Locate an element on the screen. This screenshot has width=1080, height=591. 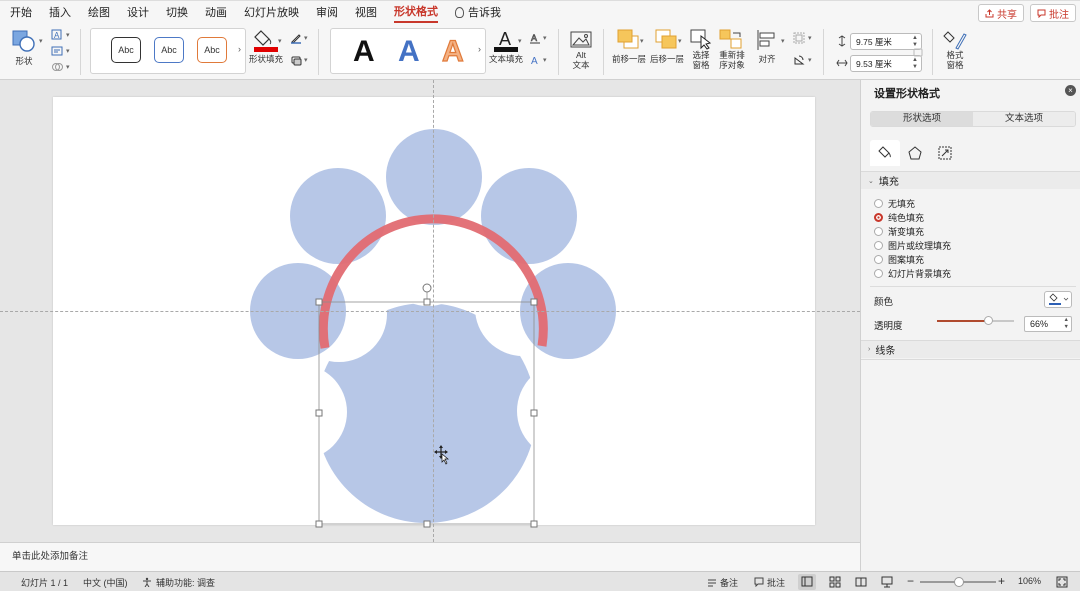
language-indicator: 中文 (中国) is located at coordinates (105, 582).